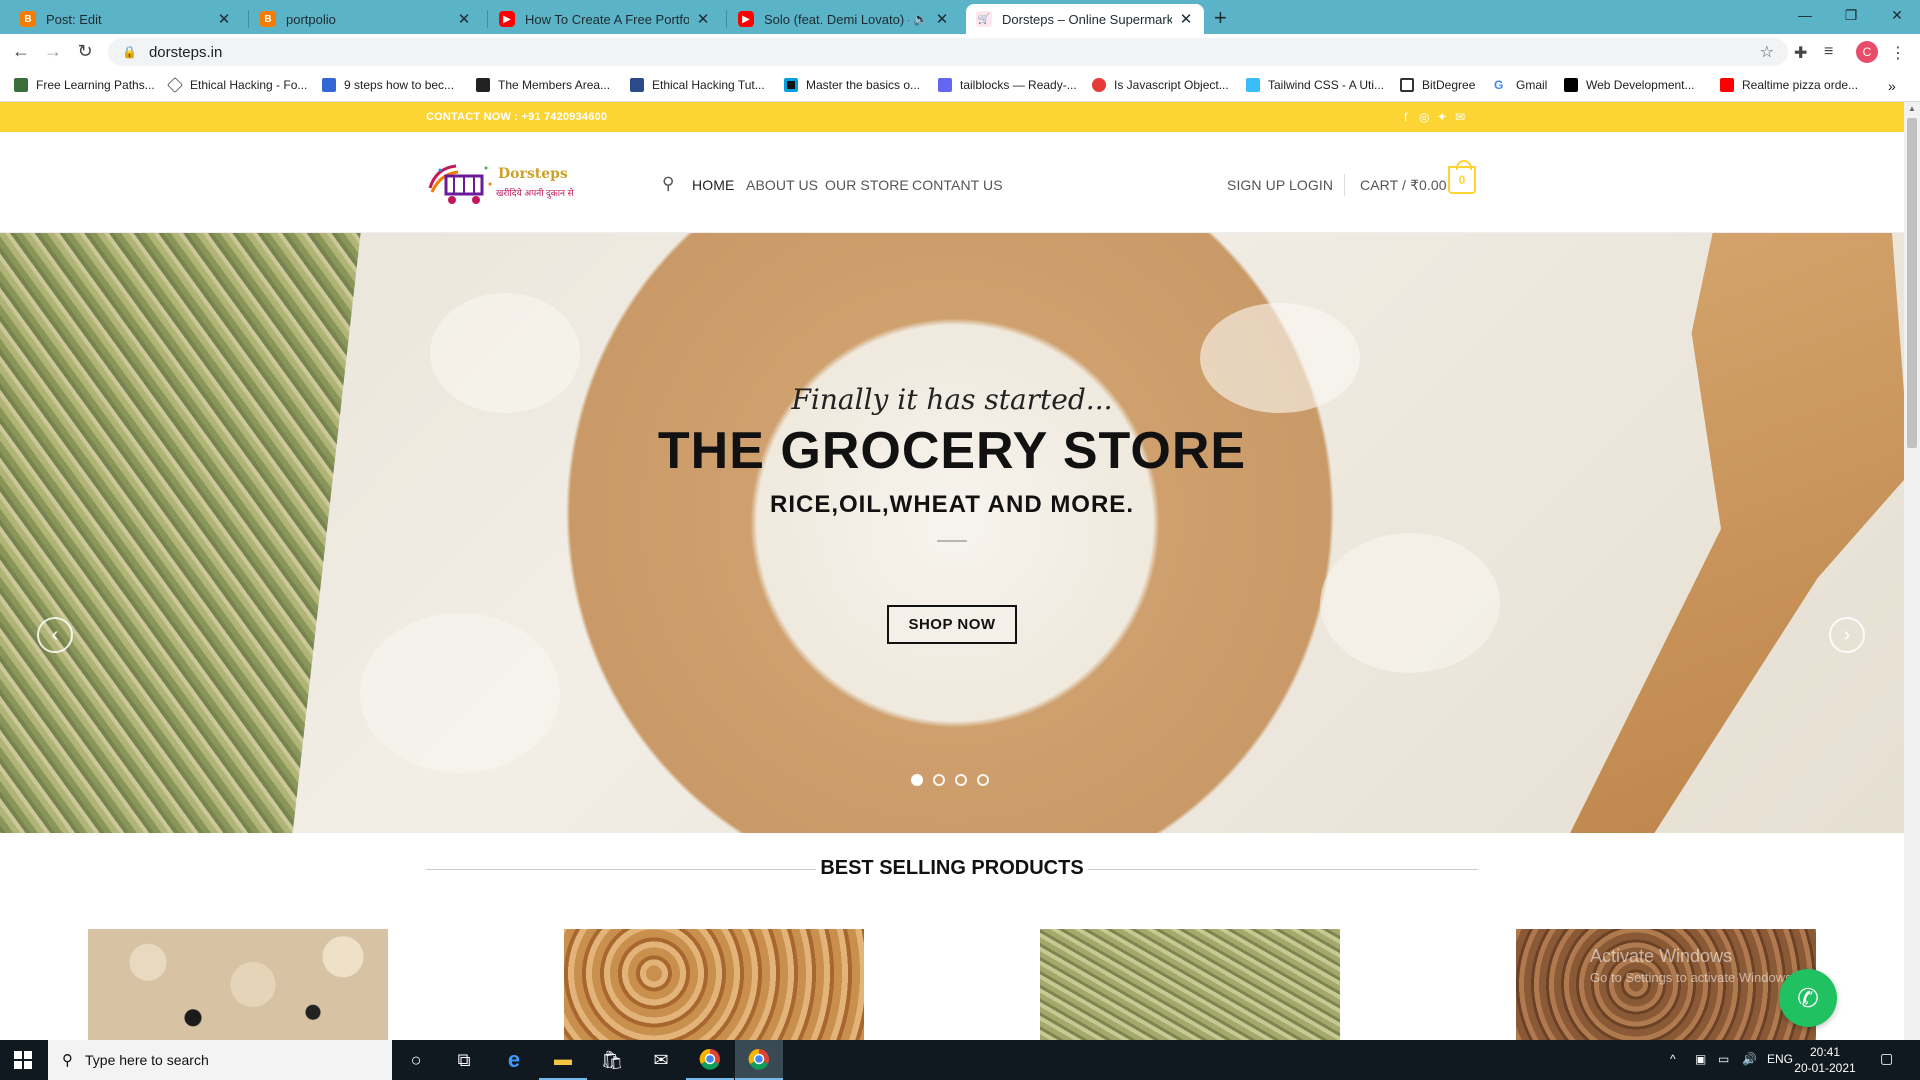 The image size is (1920, 1080). I want to click on scrollbar-thumb, so click(1912, 283).